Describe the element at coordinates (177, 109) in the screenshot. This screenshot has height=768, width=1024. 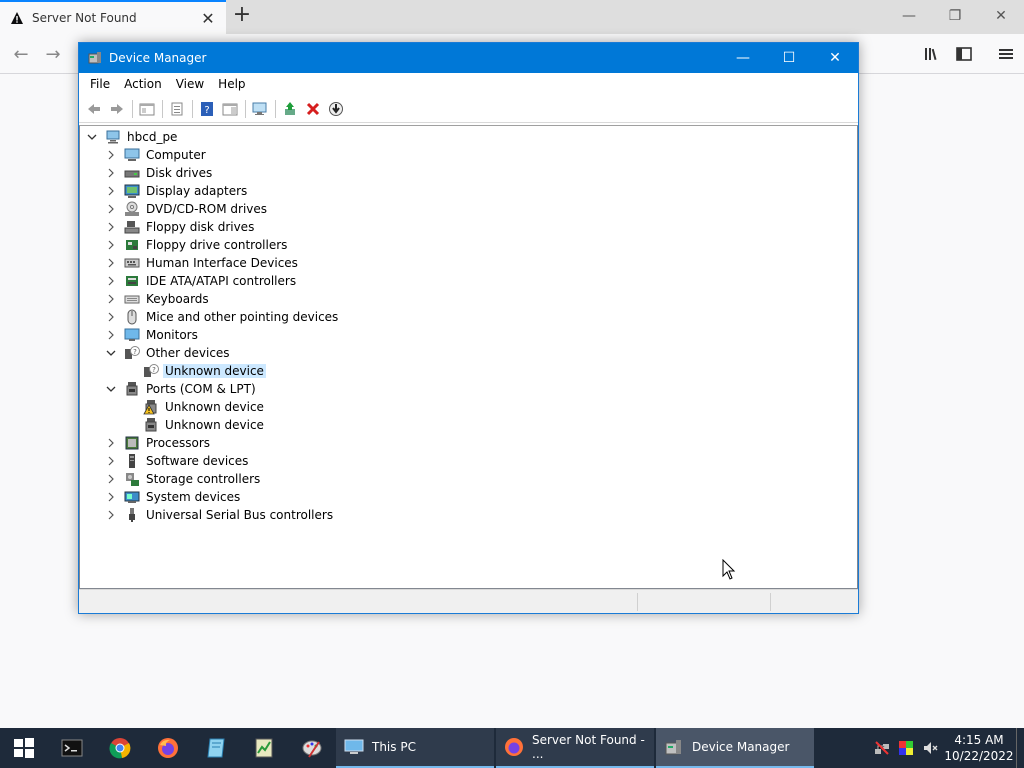
I see `properties-icon` at that location.